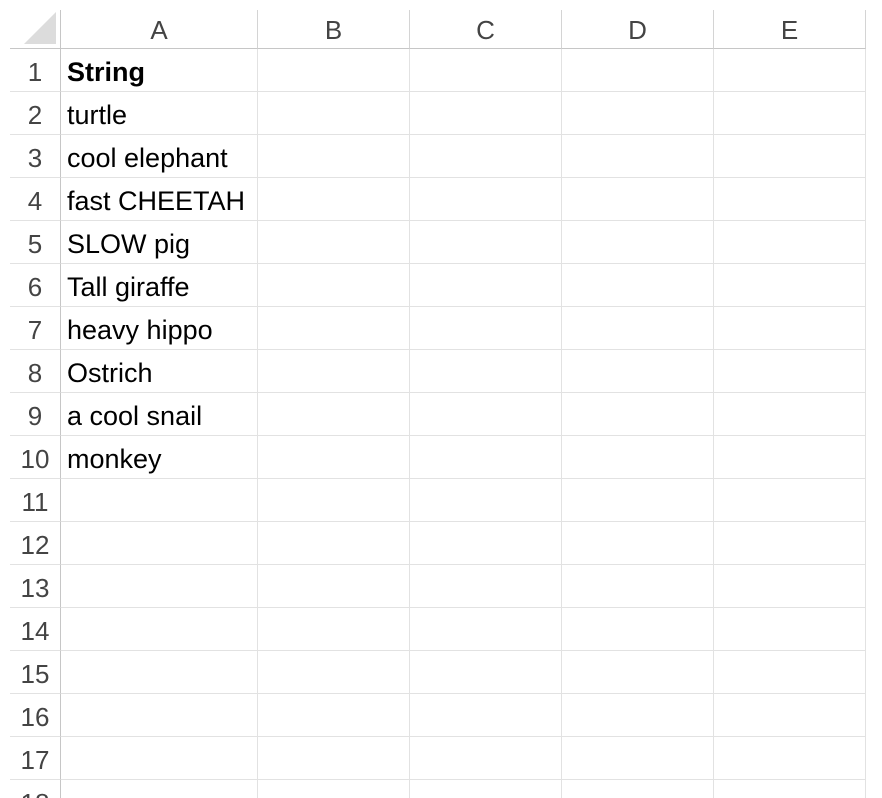  What do you see at coordinates (334, 758) in the screenshot?
I see `cell-b17` at bounding box center [334, 758].